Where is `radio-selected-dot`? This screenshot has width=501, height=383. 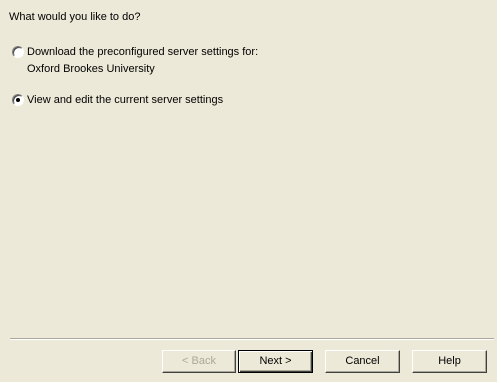
radio-selected-dot is located at coordinates (18, 100).